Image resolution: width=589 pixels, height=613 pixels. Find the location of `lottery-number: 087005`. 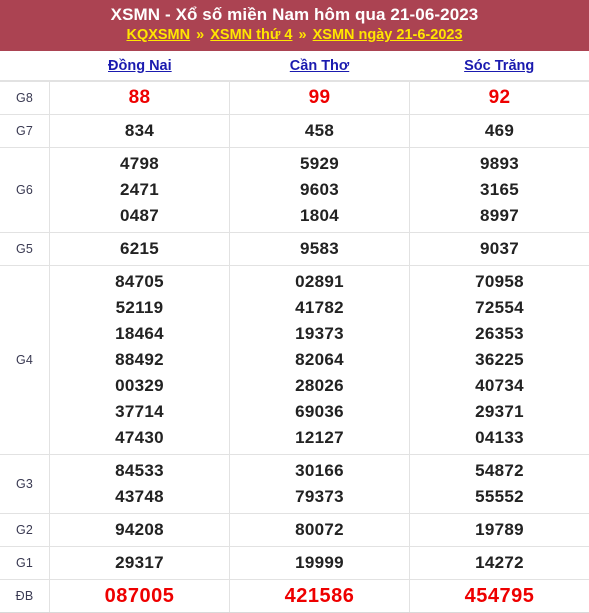

lottery-number: 087005 is located at coordinates (139, 596).